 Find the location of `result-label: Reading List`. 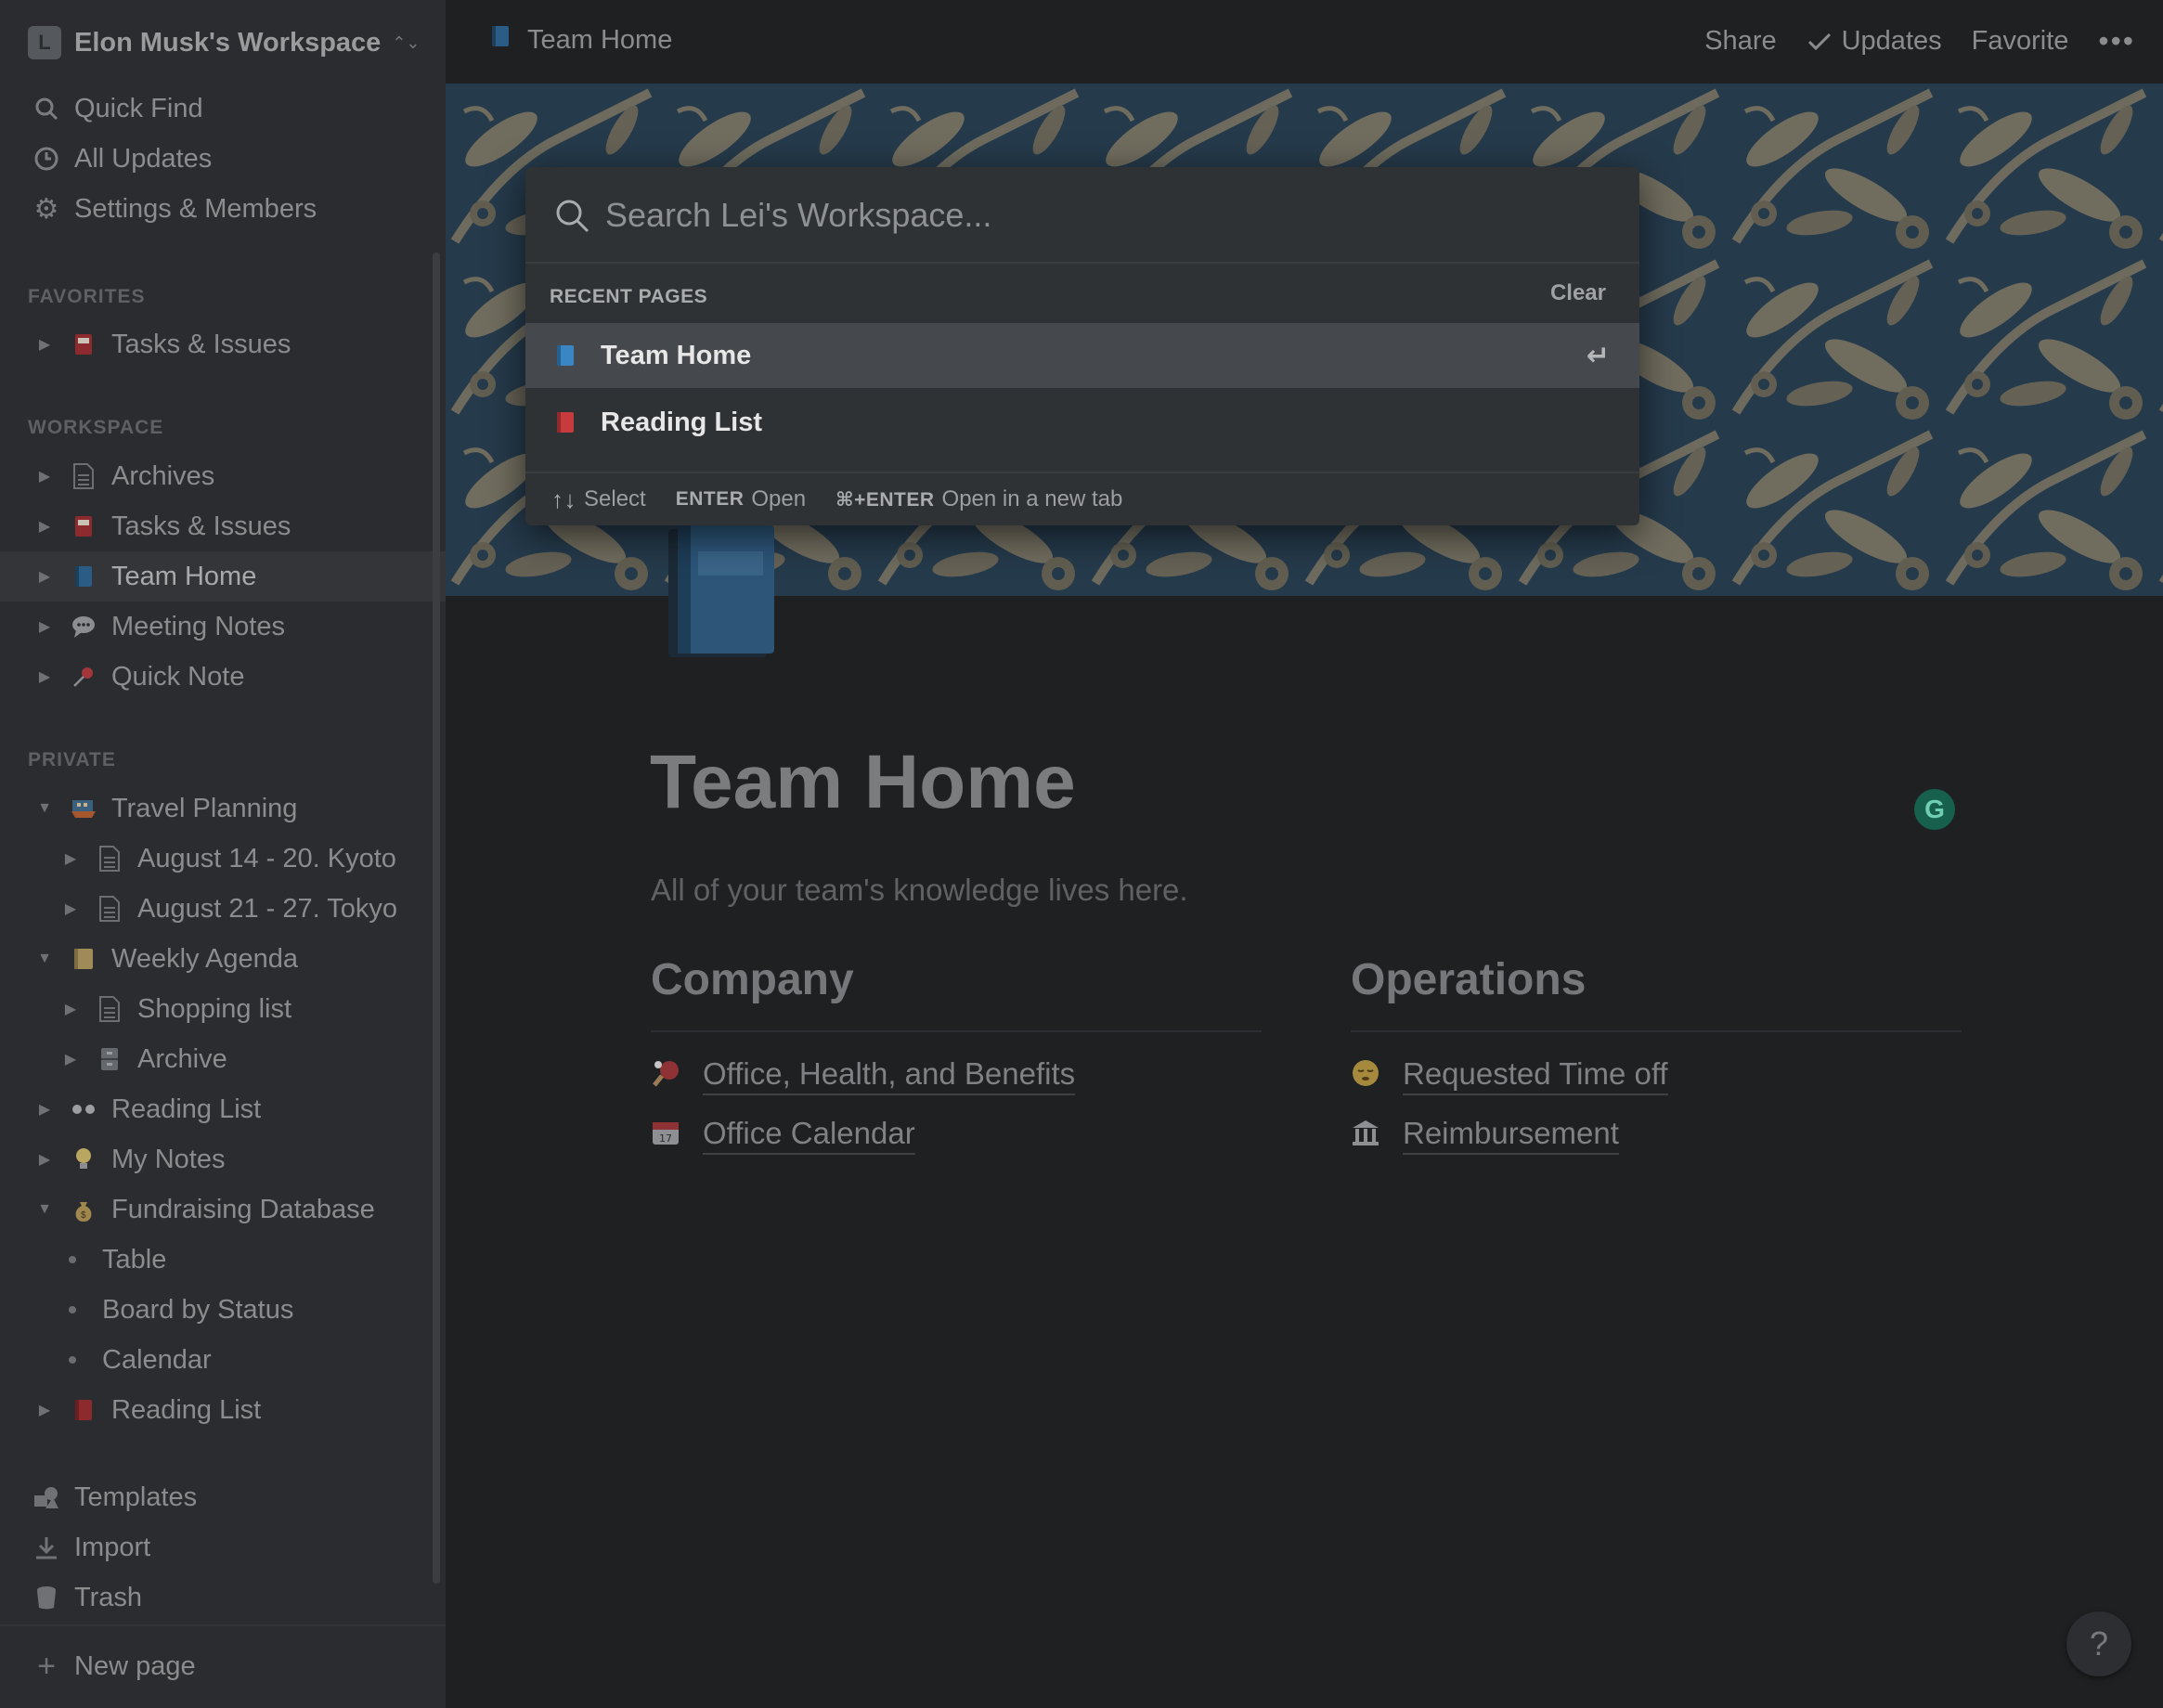

result-label: Reading List is located at coordinates (682, 422).